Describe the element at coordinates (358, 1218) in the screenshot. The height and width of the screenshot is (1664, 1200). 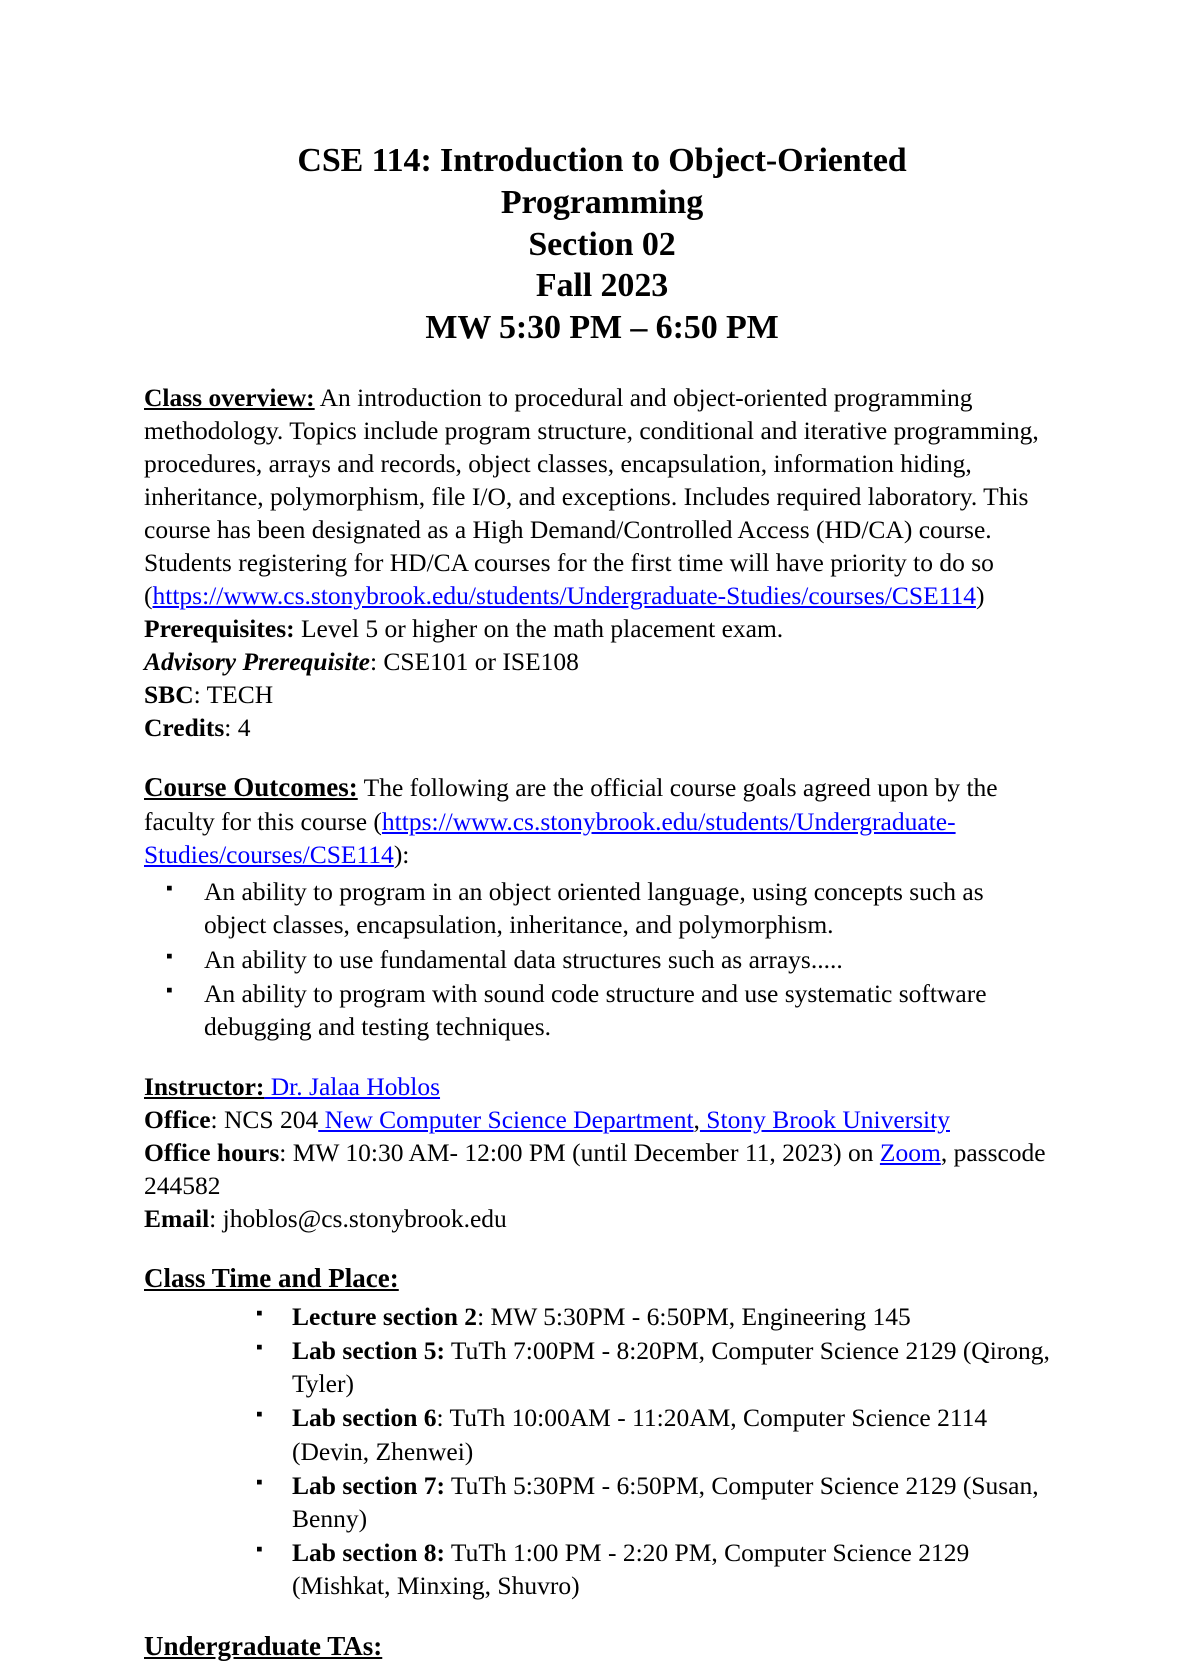
I see `email-value: : jhoblos@cs.stonybrook.edu` at that location.